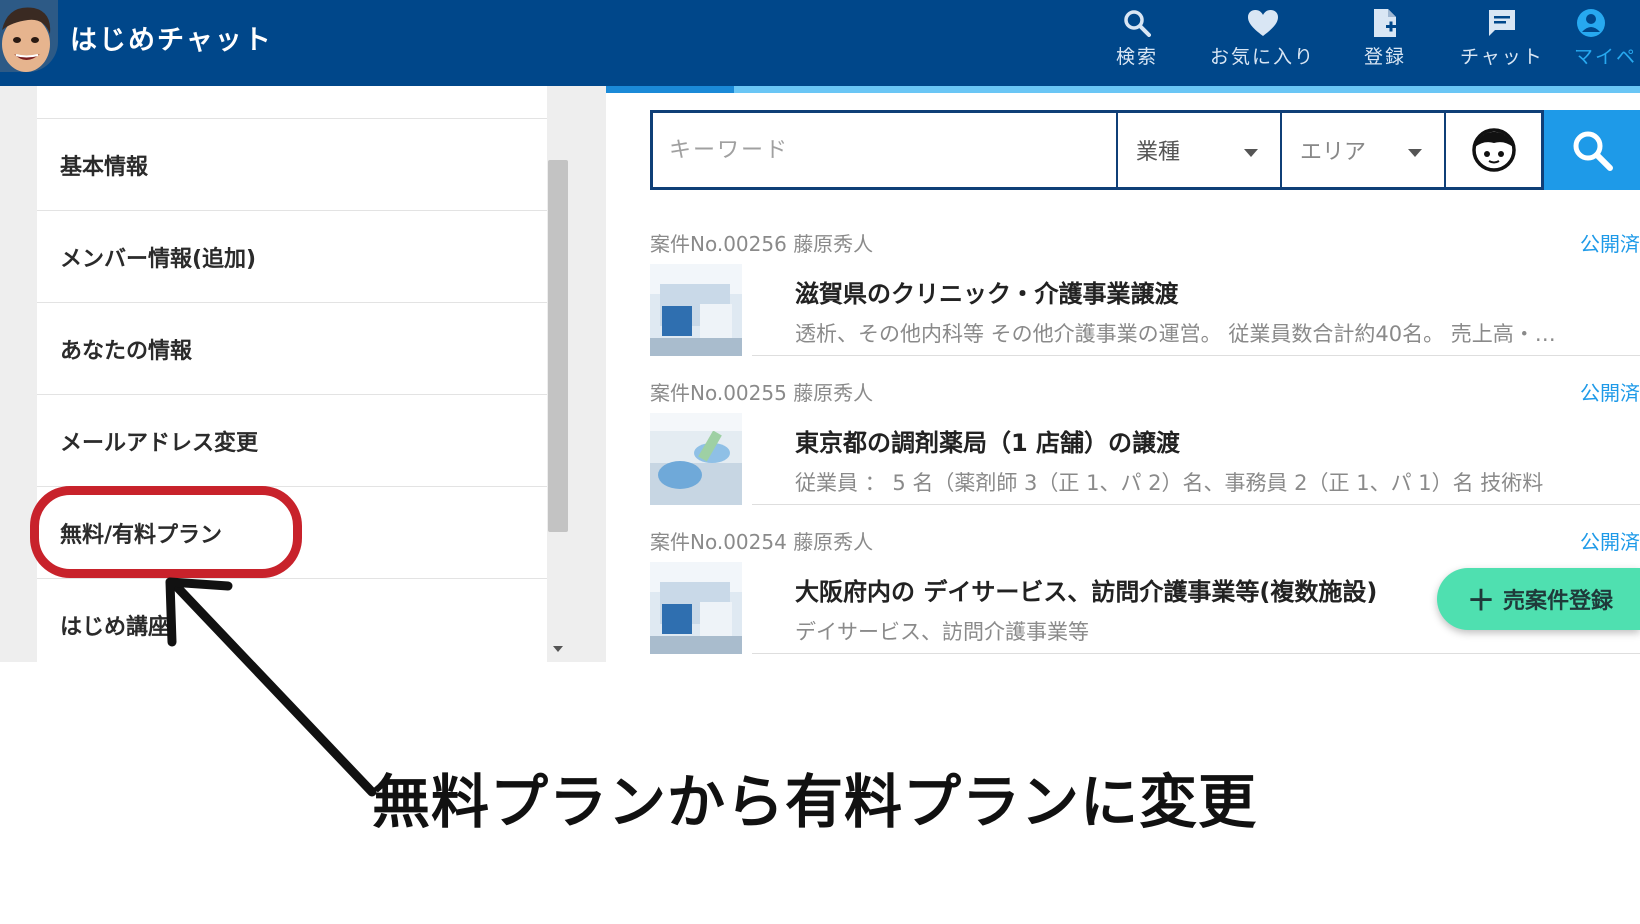 This screenshot has height=924, width=1640. What do you see at coordinates (1137, 57) in the screenshot?
I see `nav-search-label: 検索` at bounding box center [1137, 57].